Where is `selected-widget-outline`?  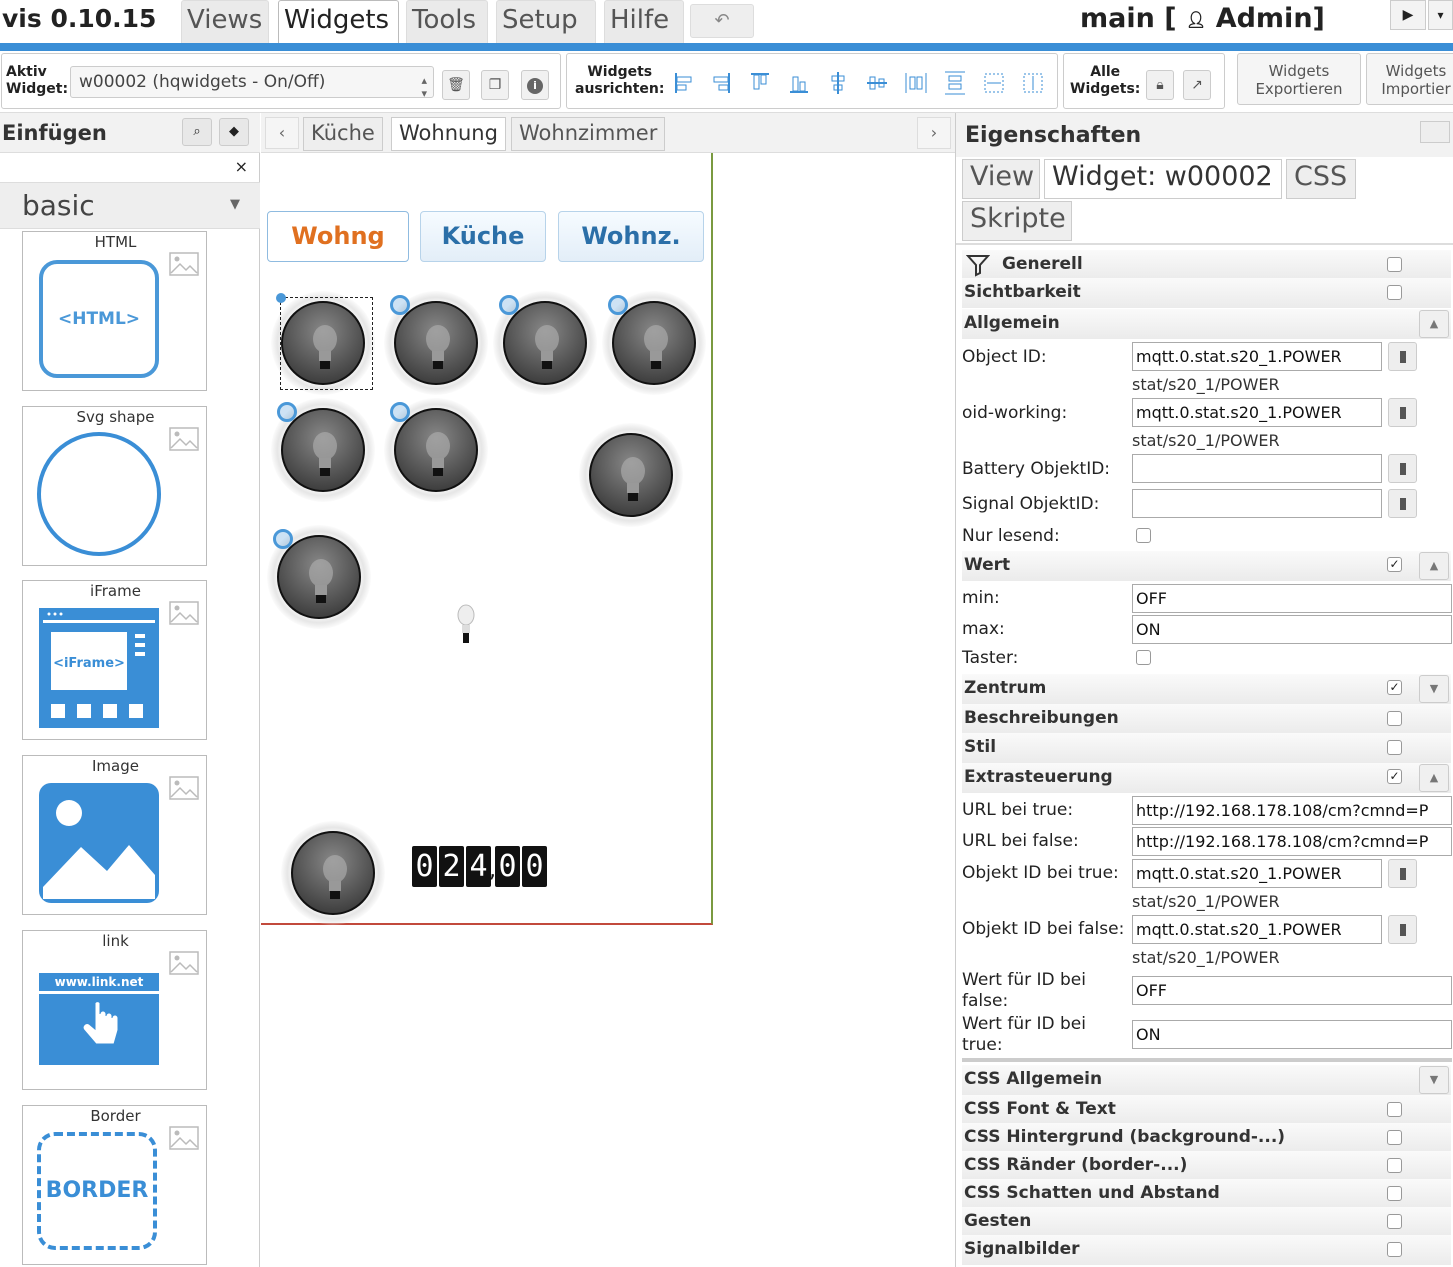 selected-widget-outline is located at coordinates (326, 343).